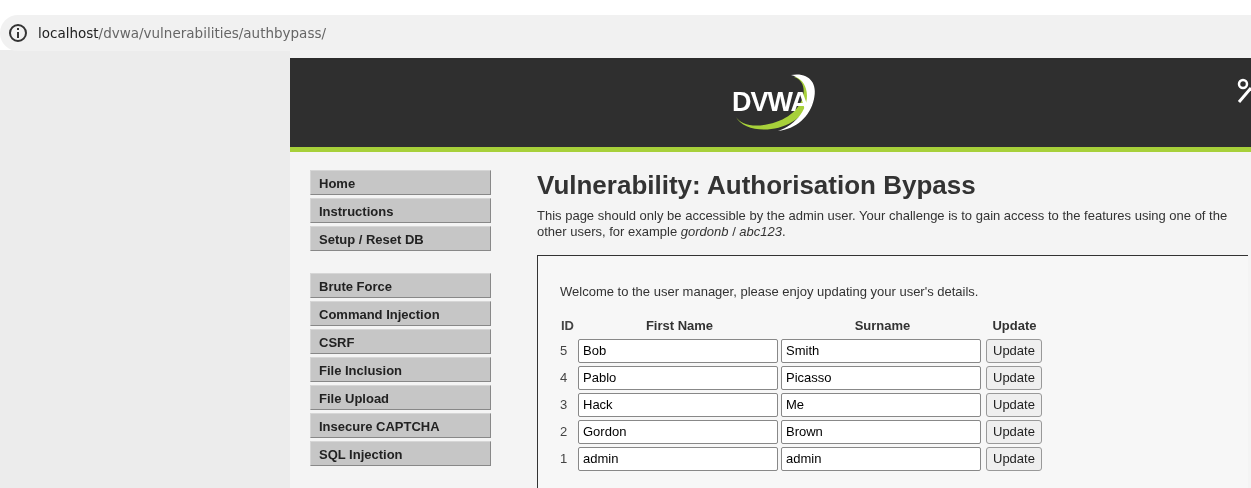 This screenshot has width=1251, height=488. I want to click on menu-item: File Inclusion, so click(400, 369).